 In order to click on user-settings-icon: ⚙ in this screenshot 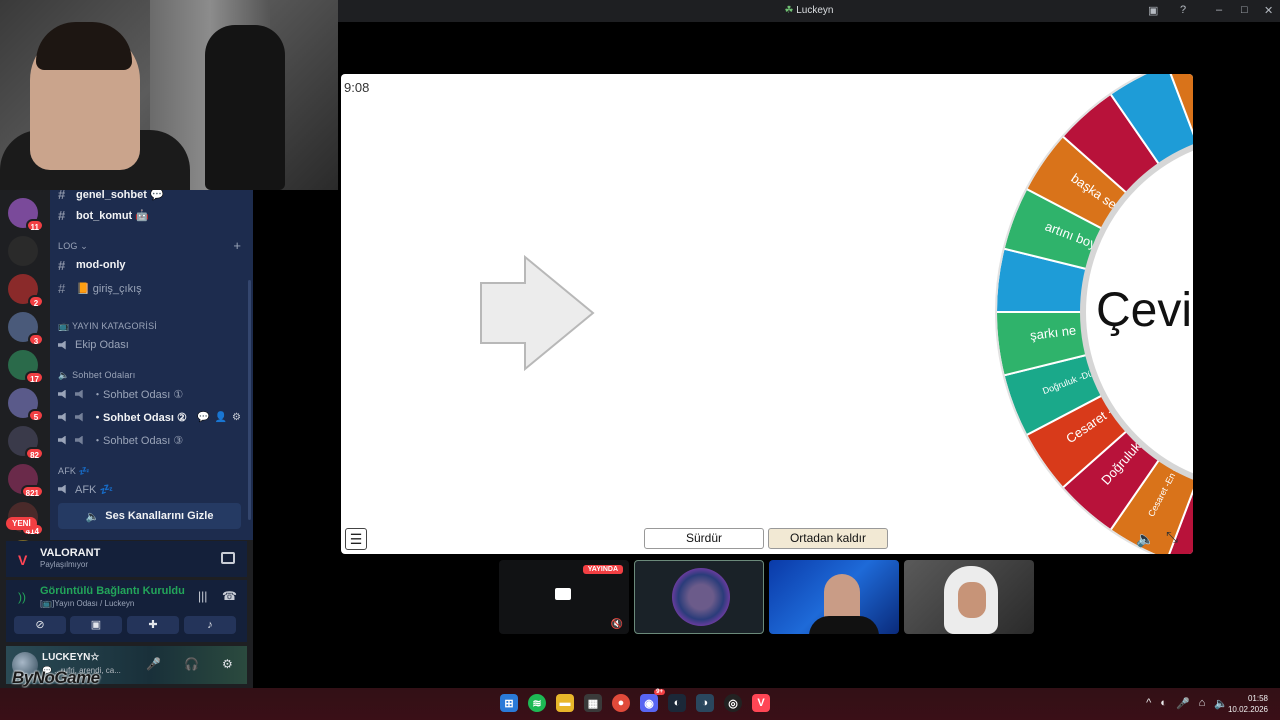, I will do `click(227, 664)`.